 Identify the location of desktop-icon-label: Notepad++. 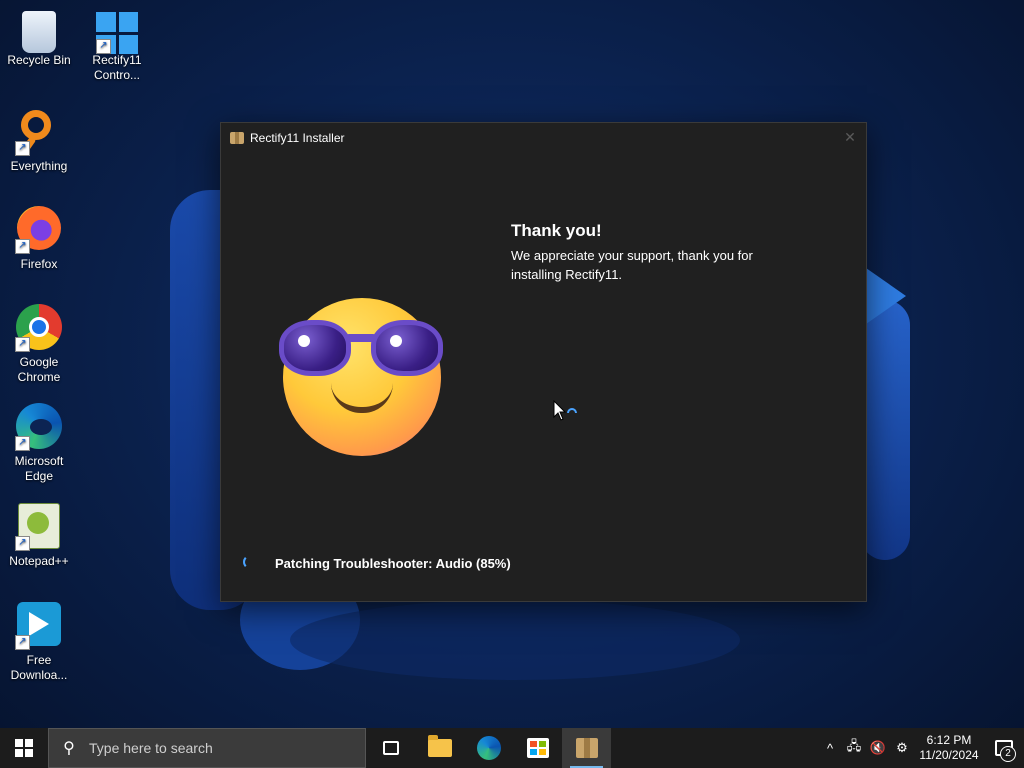
(39, 561).